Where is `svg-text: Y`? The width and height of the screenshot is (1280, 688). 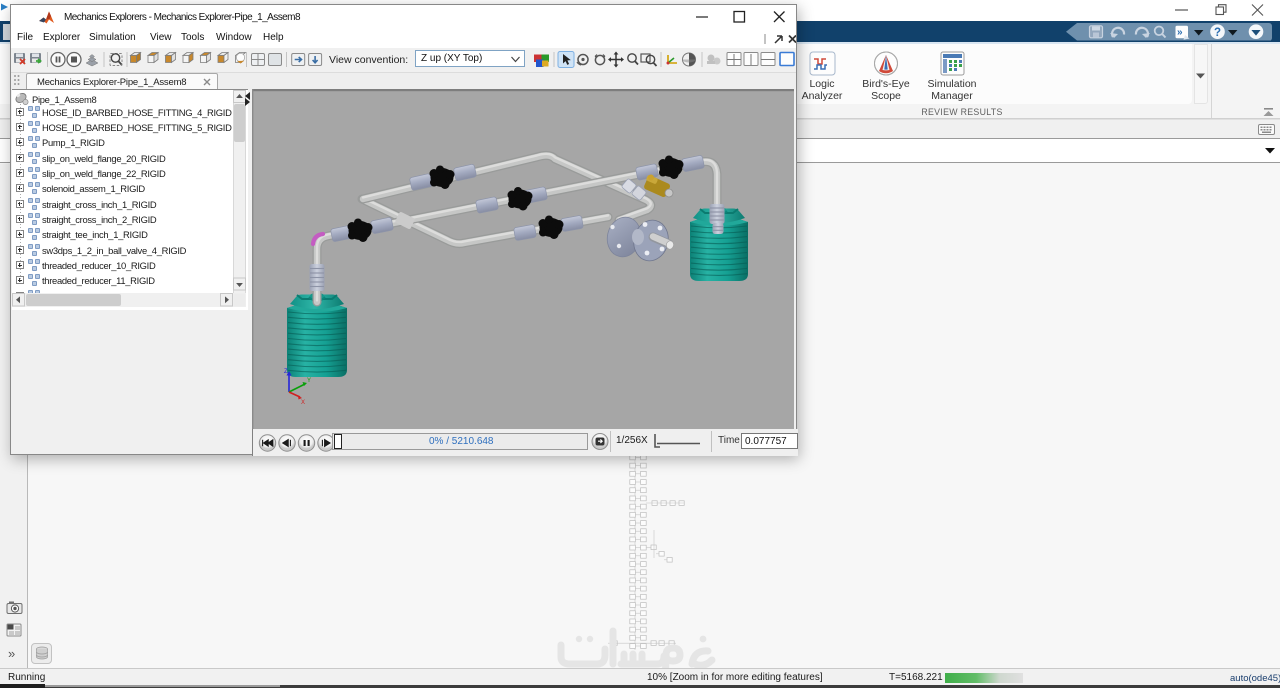 svg-text: Y is located at coordinates (309, 381).